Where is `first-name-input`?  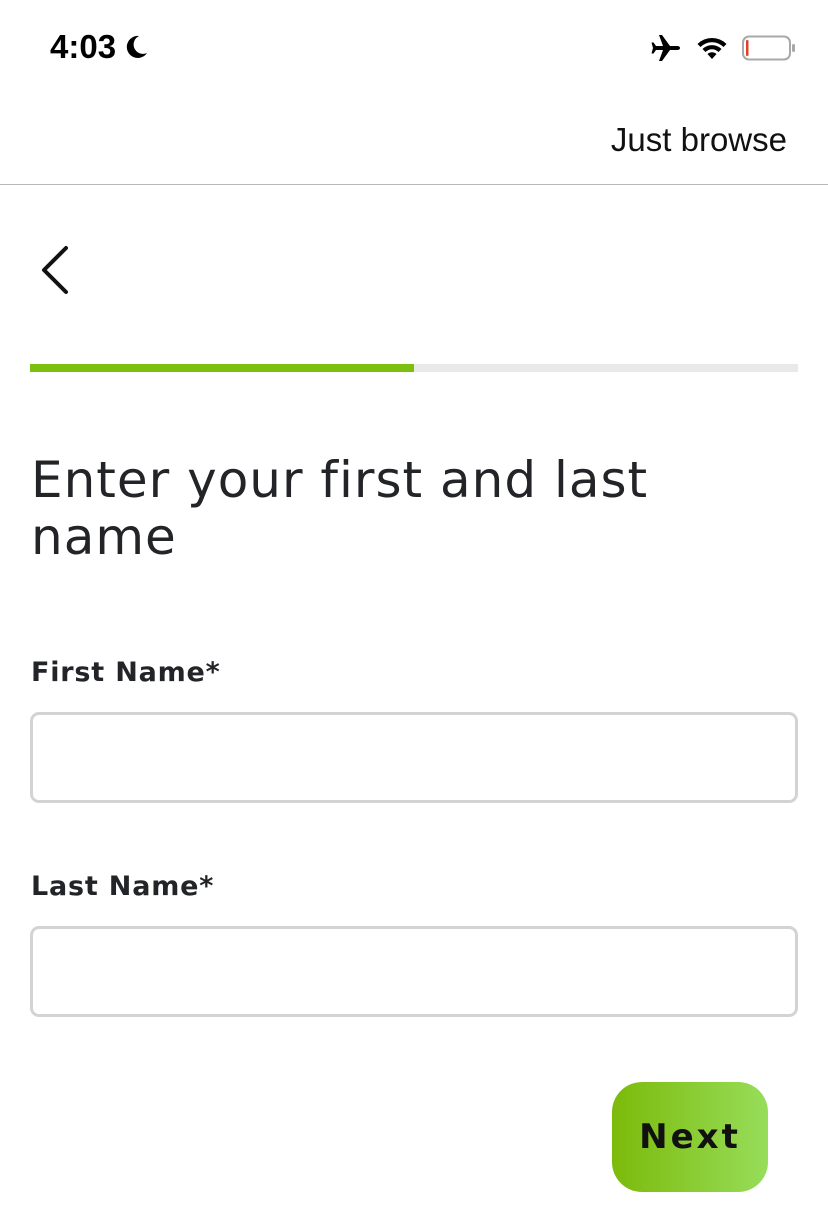
first-name-input is located at coordinates (414, 757).